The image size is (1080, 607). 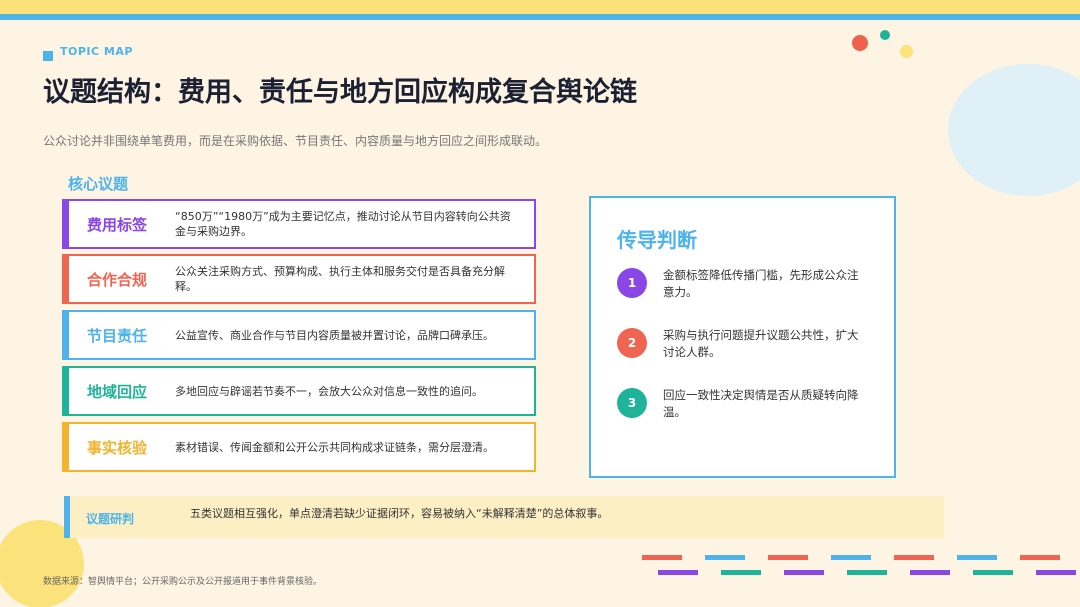 What do you see at coordinates (906, 51) in the screenshot?
I see `decorative-dot-yellow` at bounding box center [906, 51].